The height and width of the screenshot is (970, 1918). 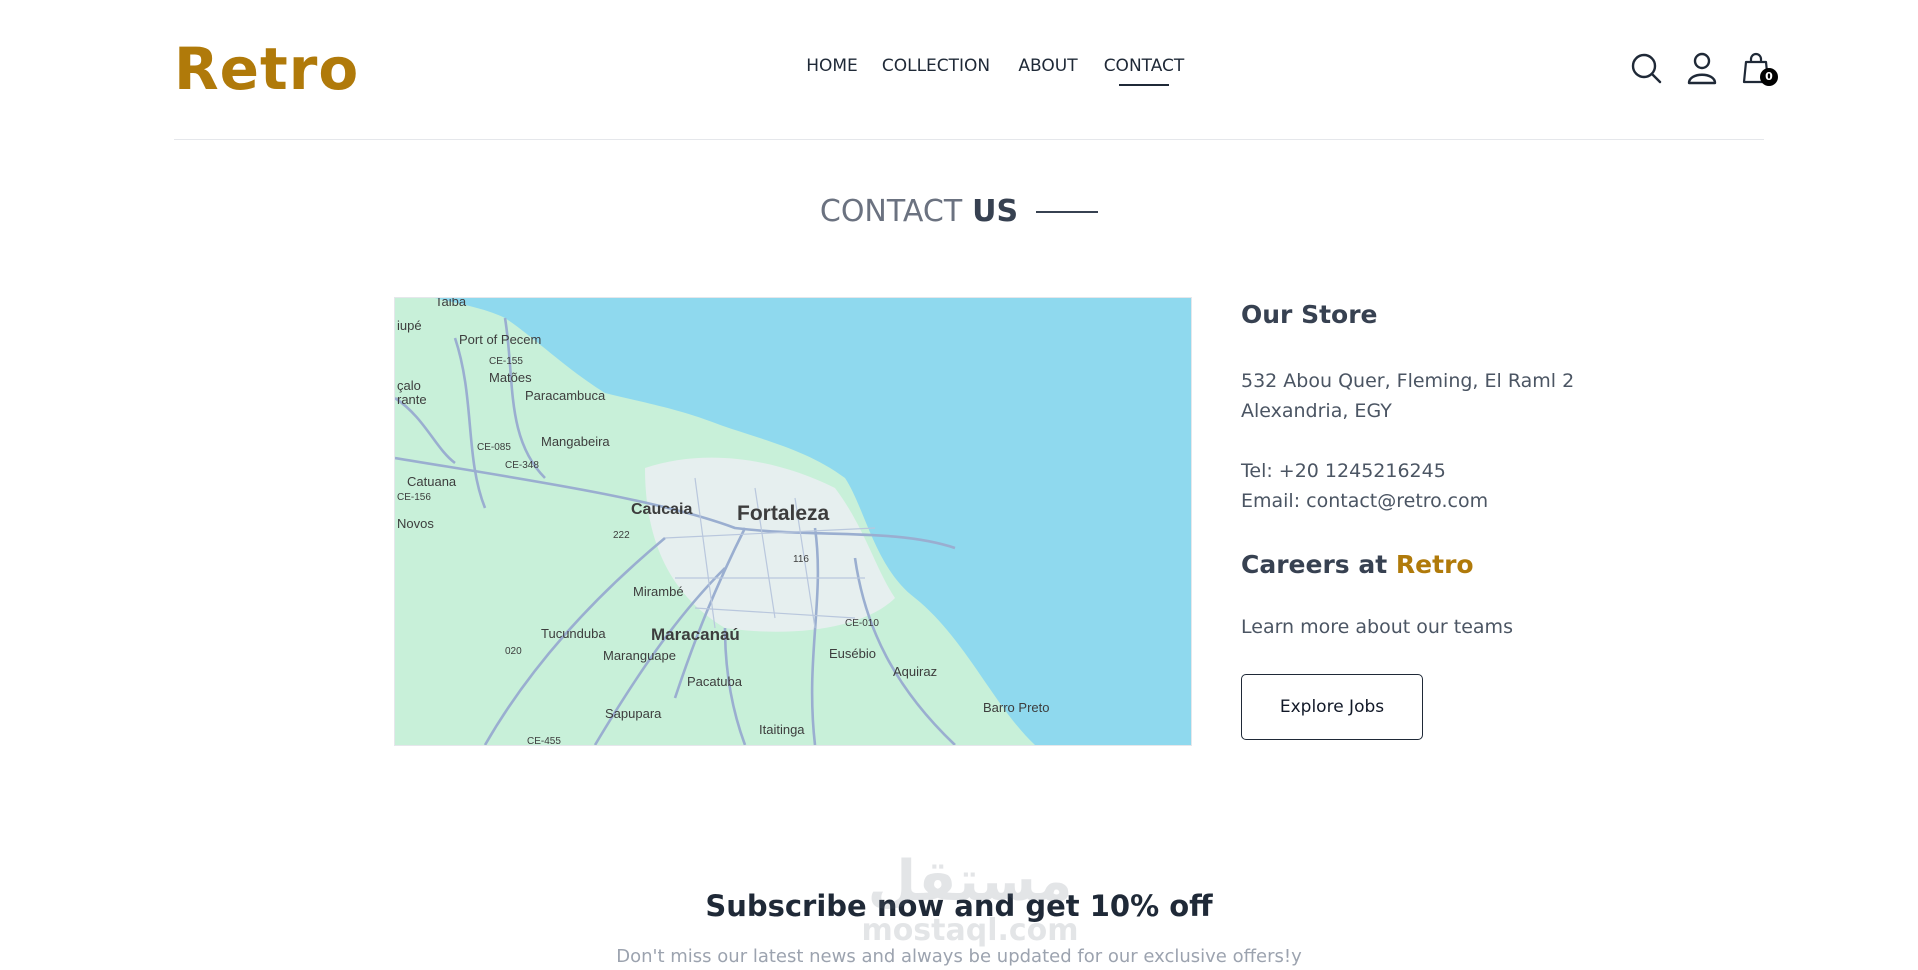 I want to click on map-label: 116, so click(x=801, y=559).